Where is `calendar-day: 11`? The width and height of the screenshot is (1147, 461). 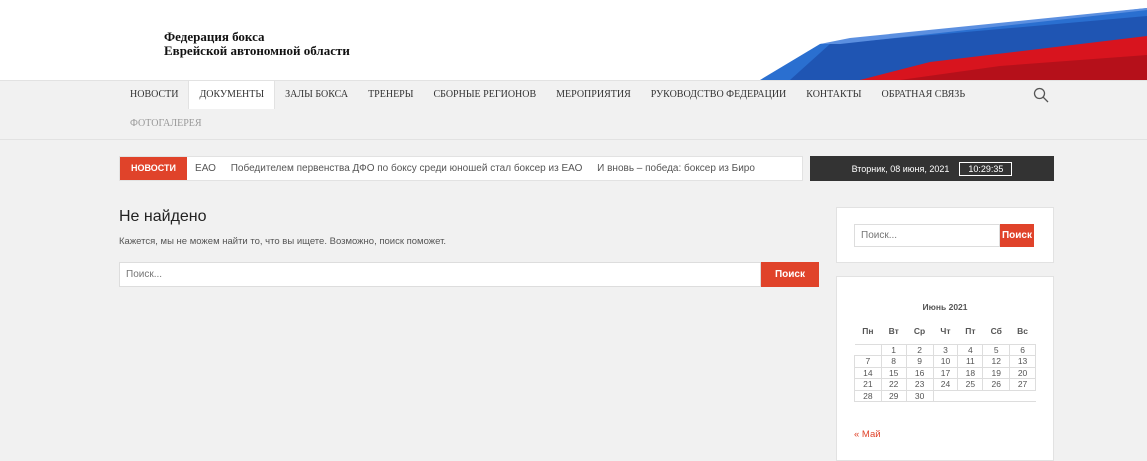 calendar-day: 11 is located at coordinates (970, 361).